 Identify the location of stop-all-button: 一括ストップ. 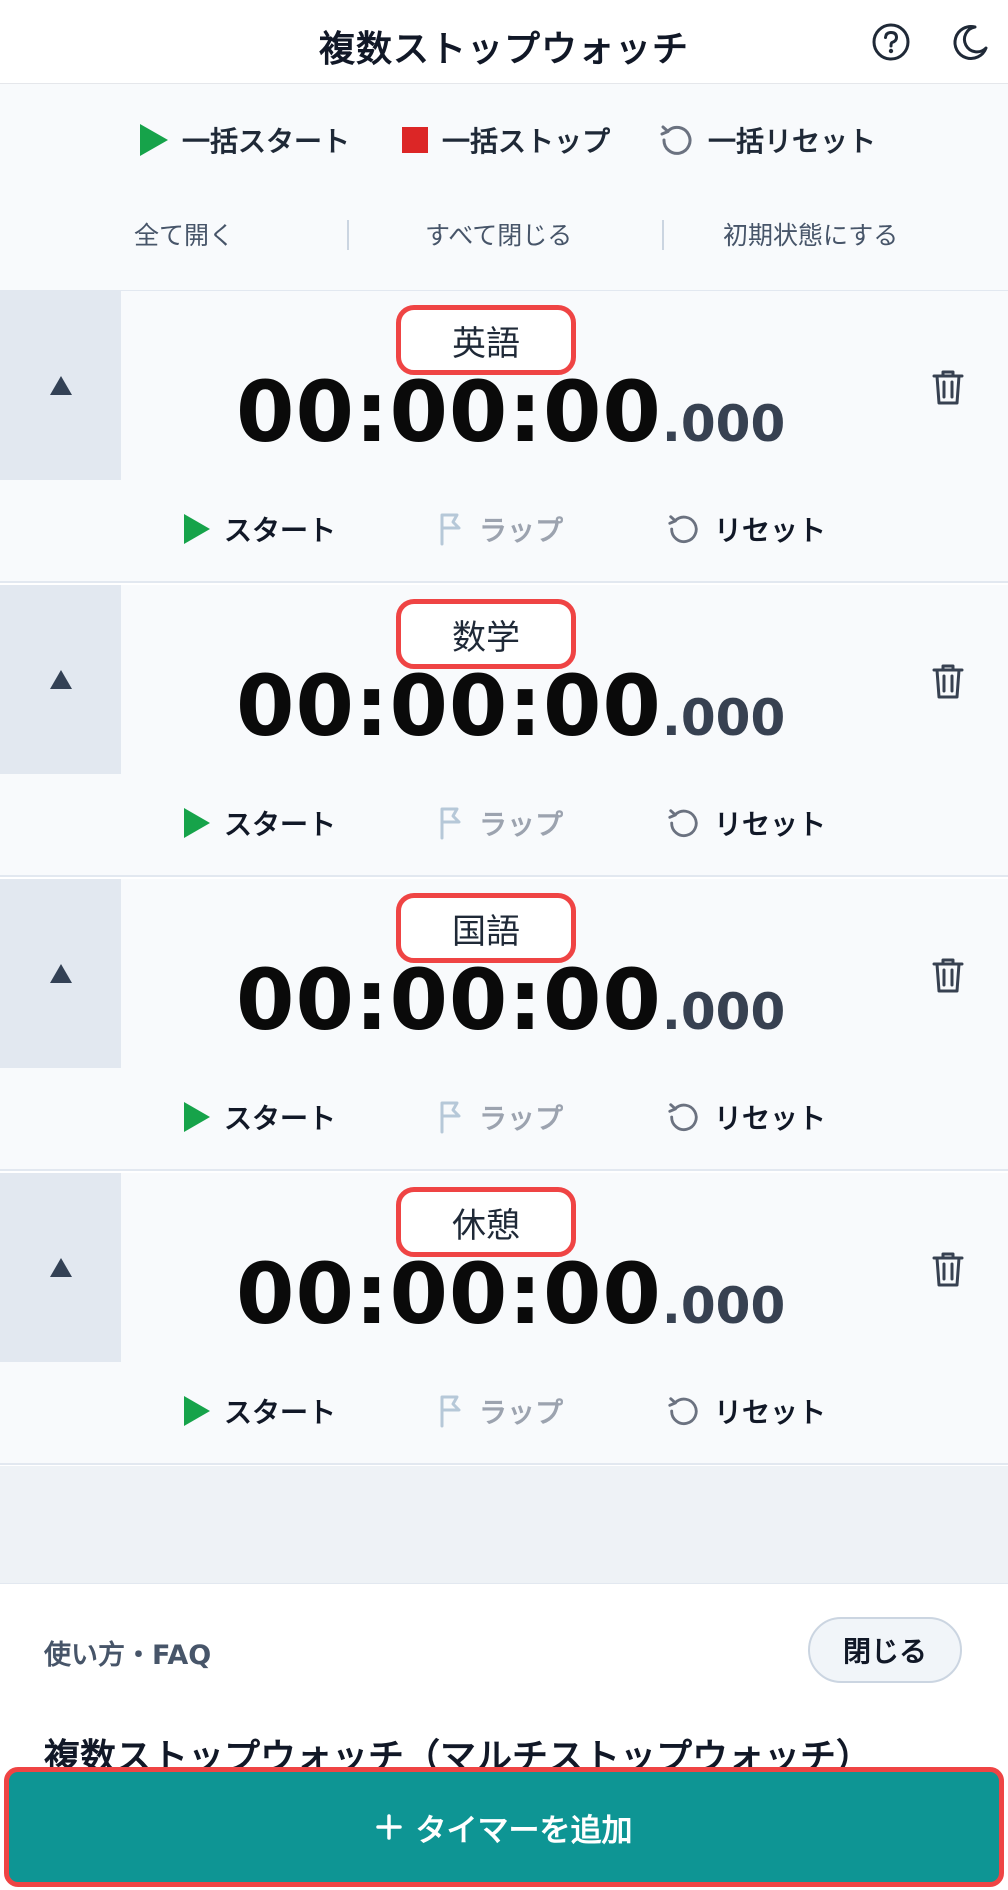
(506, 140).